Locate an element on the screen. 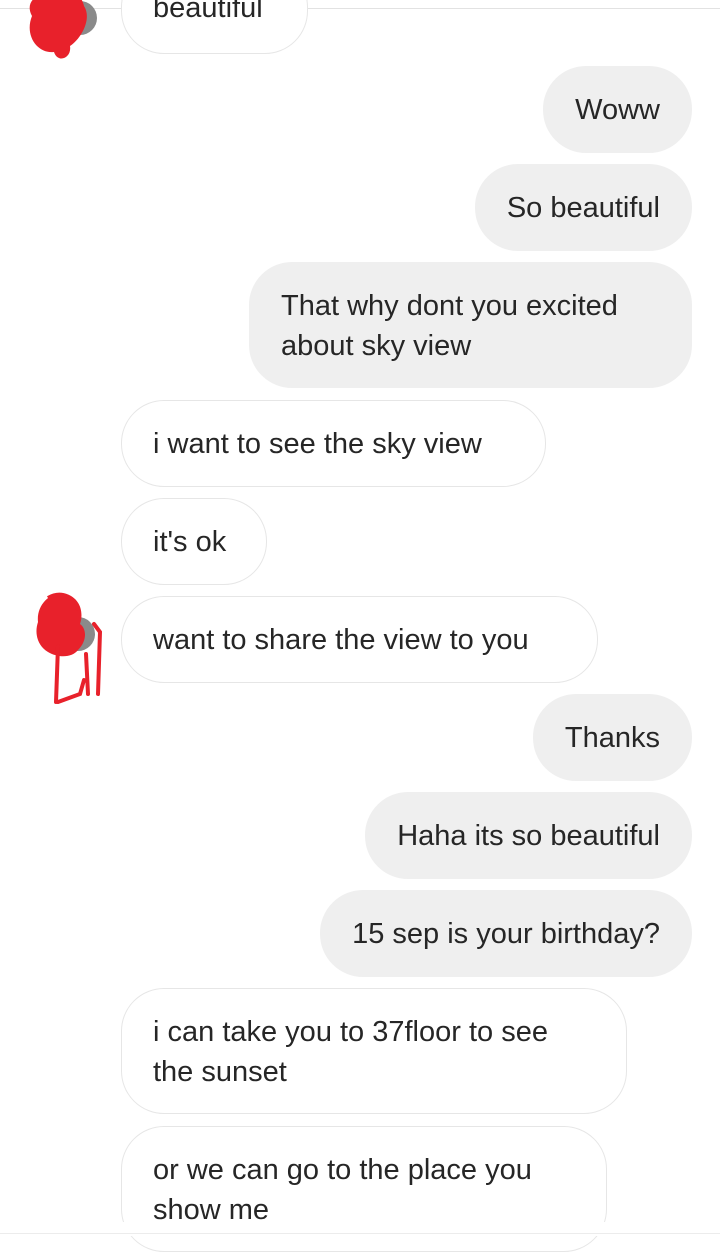 This screenshot has height=1252, width=720. message-text: Haha its so beautiful is located at coordinates (528, 836).